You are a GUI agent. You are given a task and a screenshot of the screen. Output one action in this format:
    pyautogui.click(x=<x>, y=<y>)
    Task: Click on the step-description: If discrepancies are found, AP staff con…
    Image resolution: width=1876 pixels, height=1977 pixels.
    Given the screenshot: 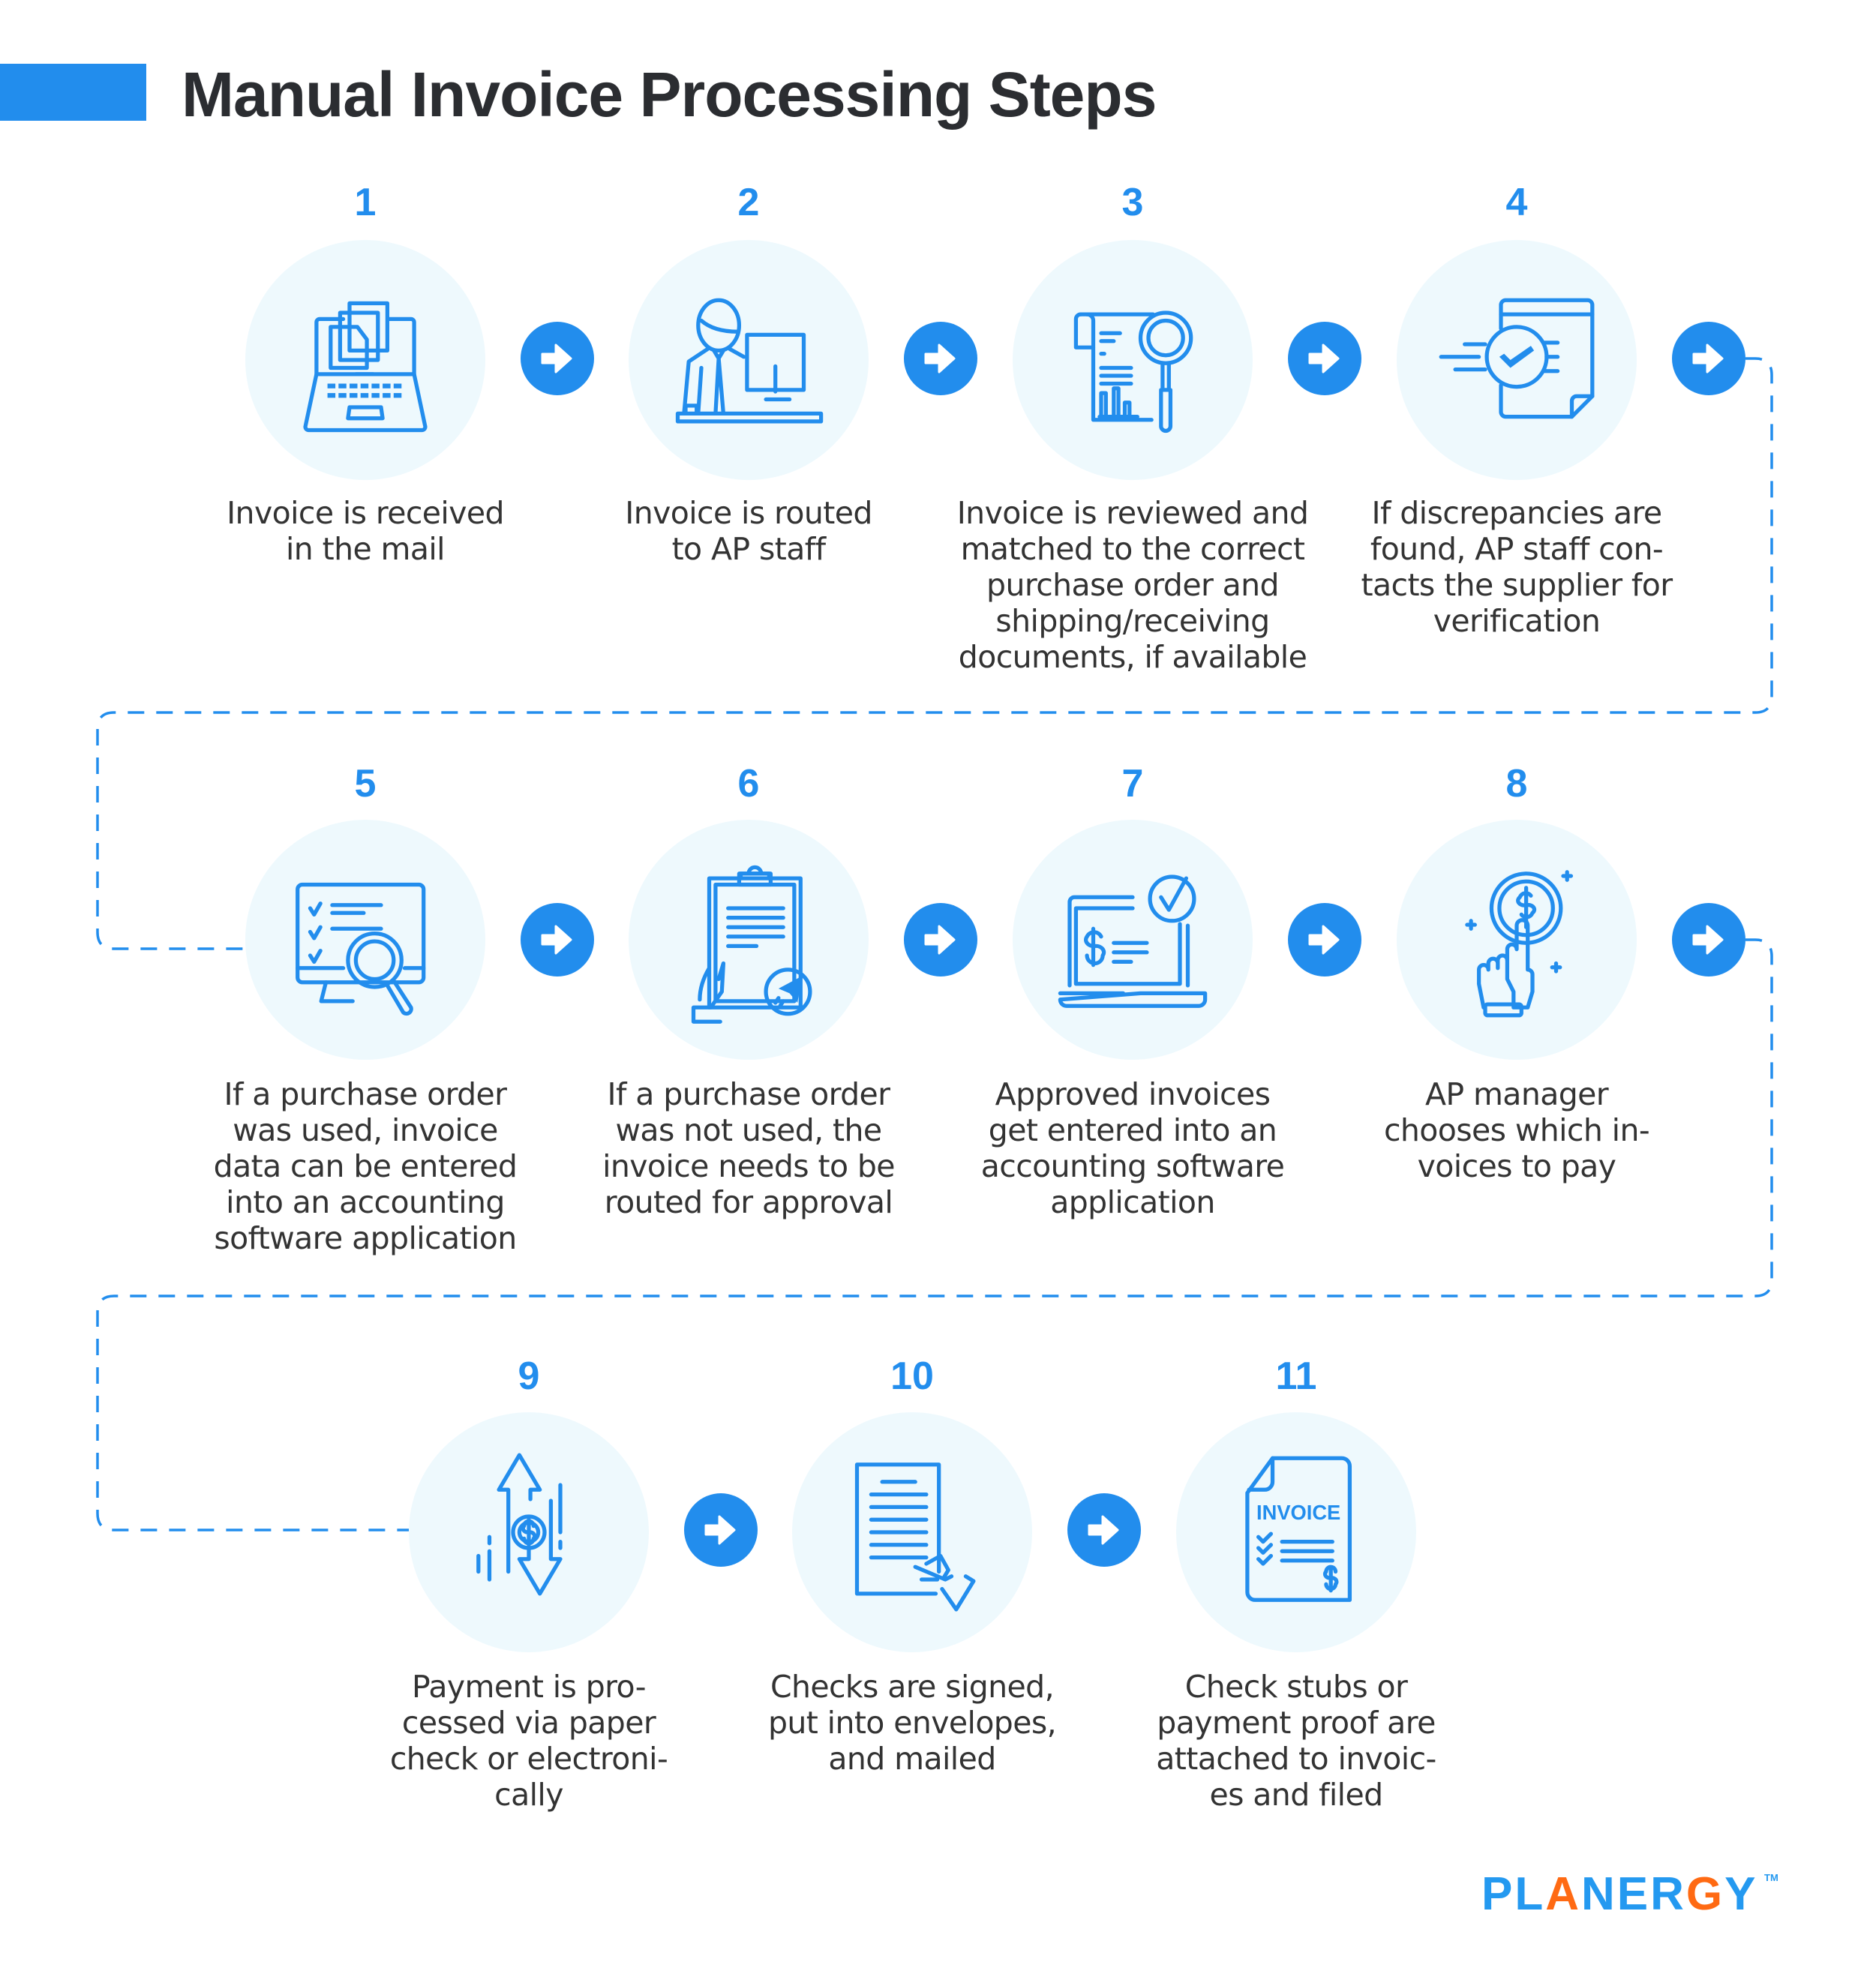 What is the action you would take?
    pyautogui.click(x=1517, y=567)
    